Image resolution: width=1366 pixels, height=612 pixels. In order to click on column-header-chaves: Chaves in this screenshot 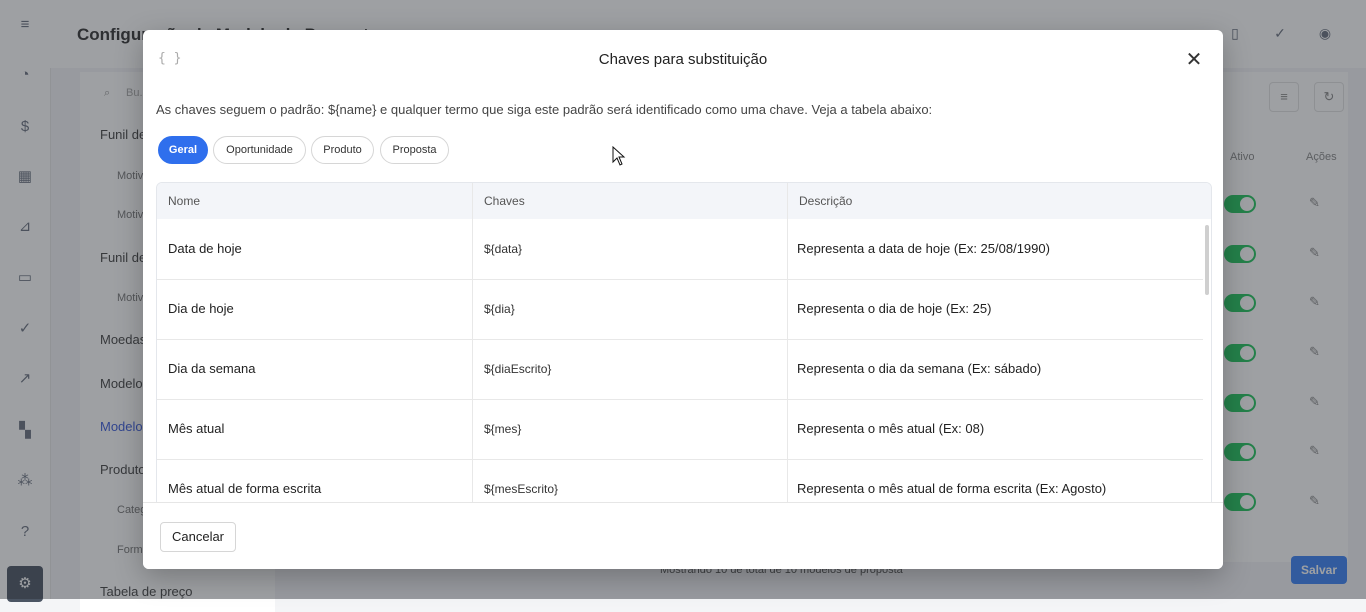, I will do `click(630, 201)`.